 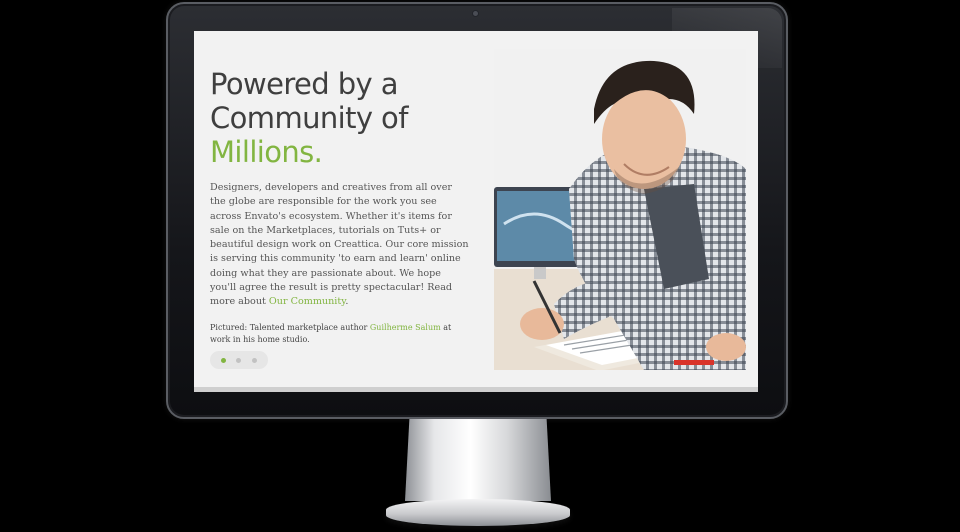 I want to click on monitor-stand-neck, so click(x=478, y=460).